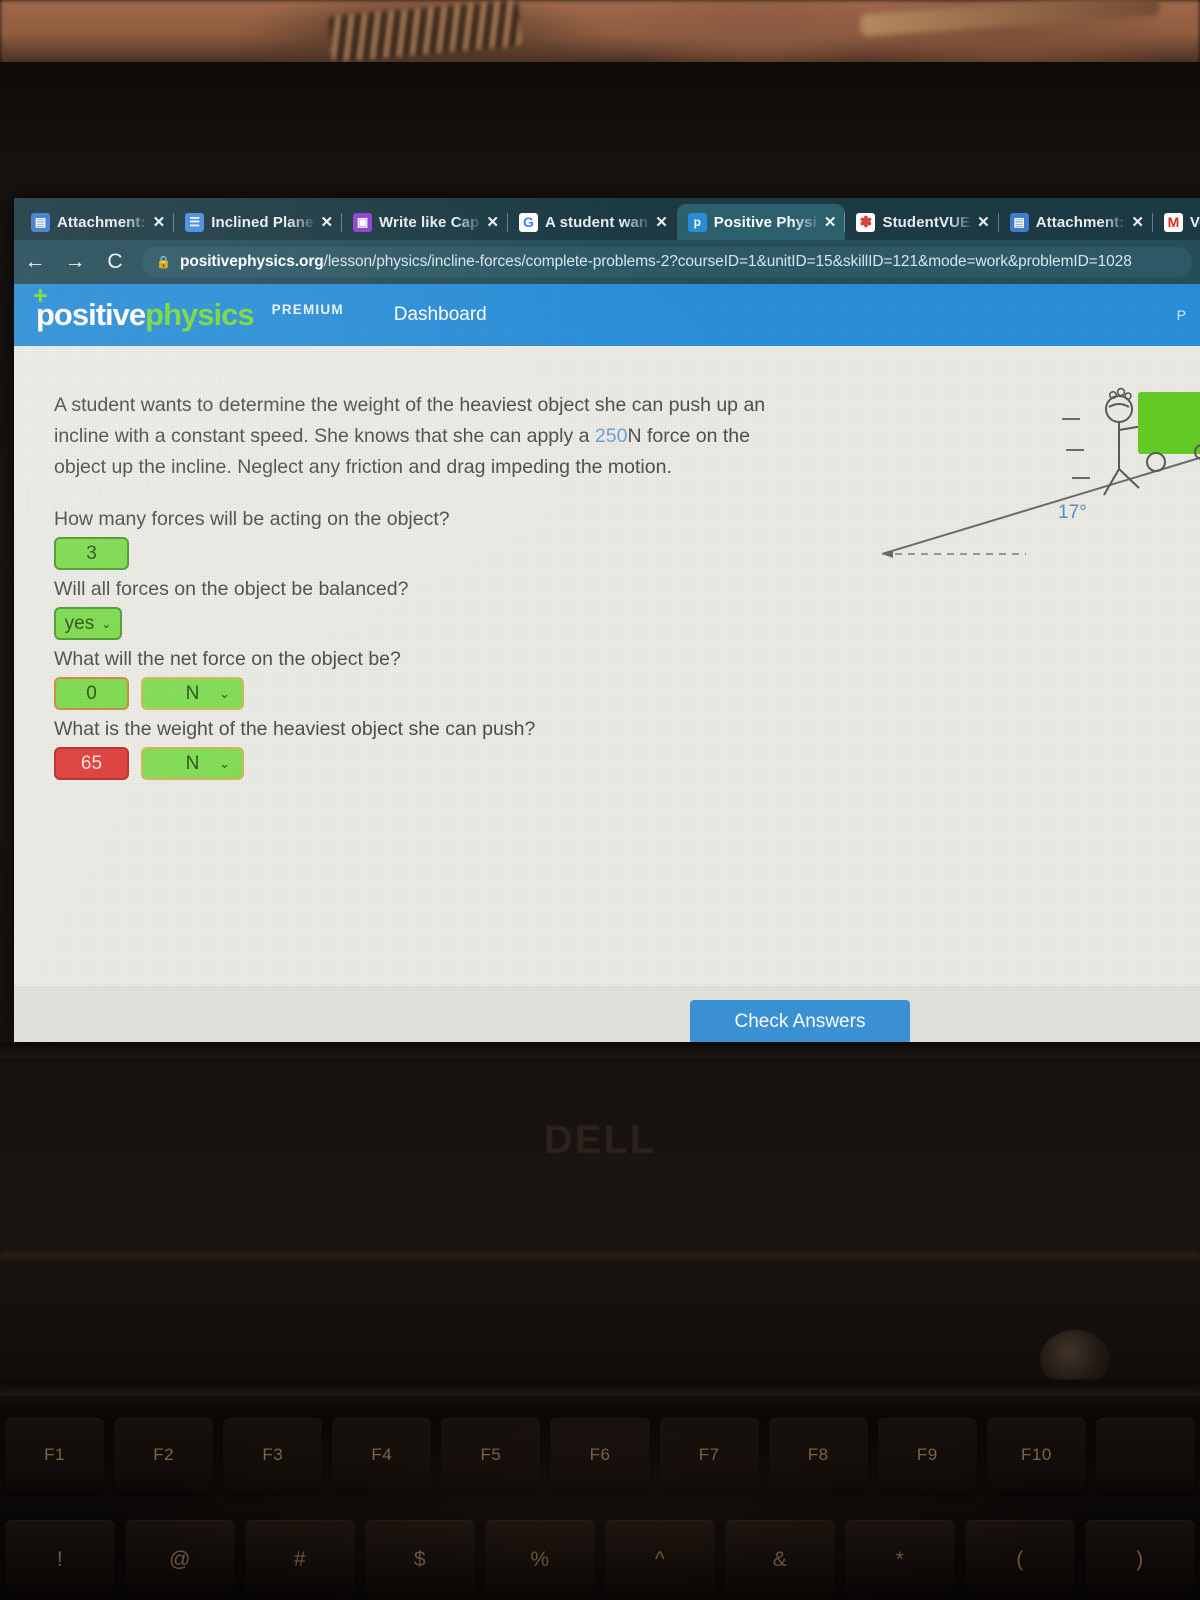 This screenshot has height=1600, width=1200. Describe the element at coordinates (440, 315) in the screenshot. I see `nav-dashboard: Dashboard` at that location.